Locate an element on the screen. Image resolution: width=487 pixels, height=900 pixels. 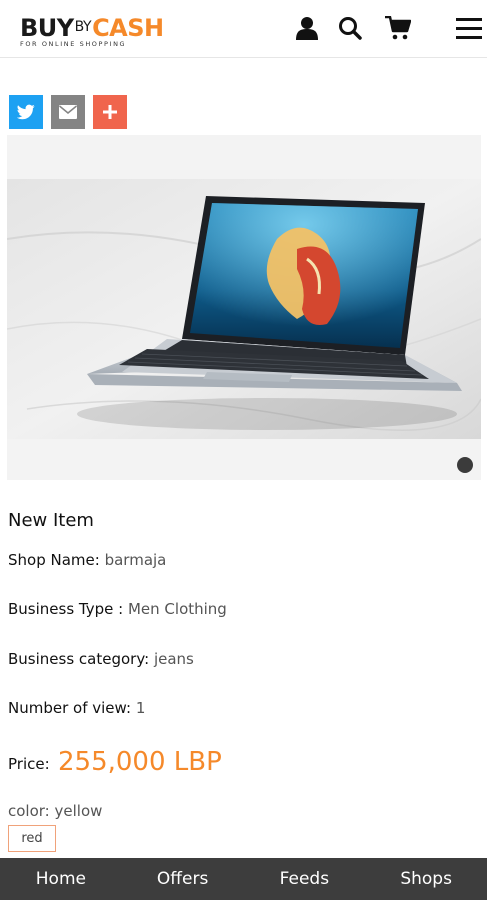
logo-buy-text: BUY is located at coordinates (47, 28).